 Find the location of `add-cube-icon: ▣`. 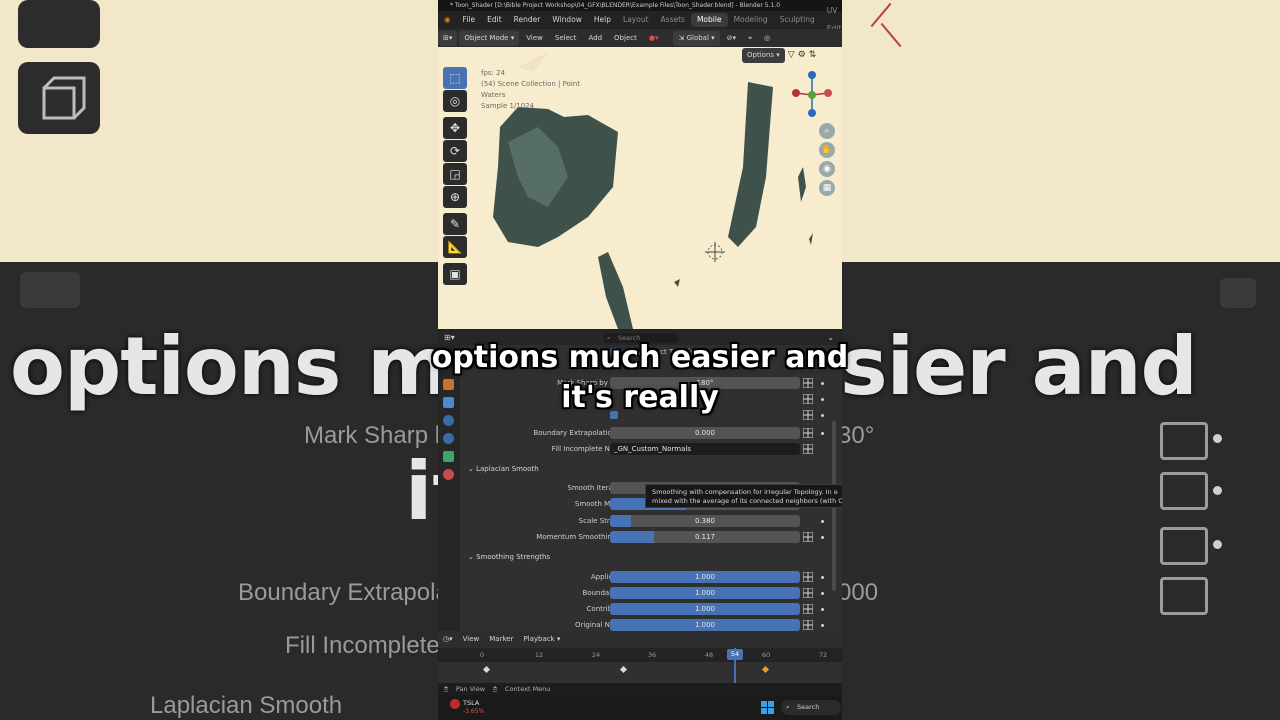

add-cube-icon: ▣ is located at coordinates (455, 274).